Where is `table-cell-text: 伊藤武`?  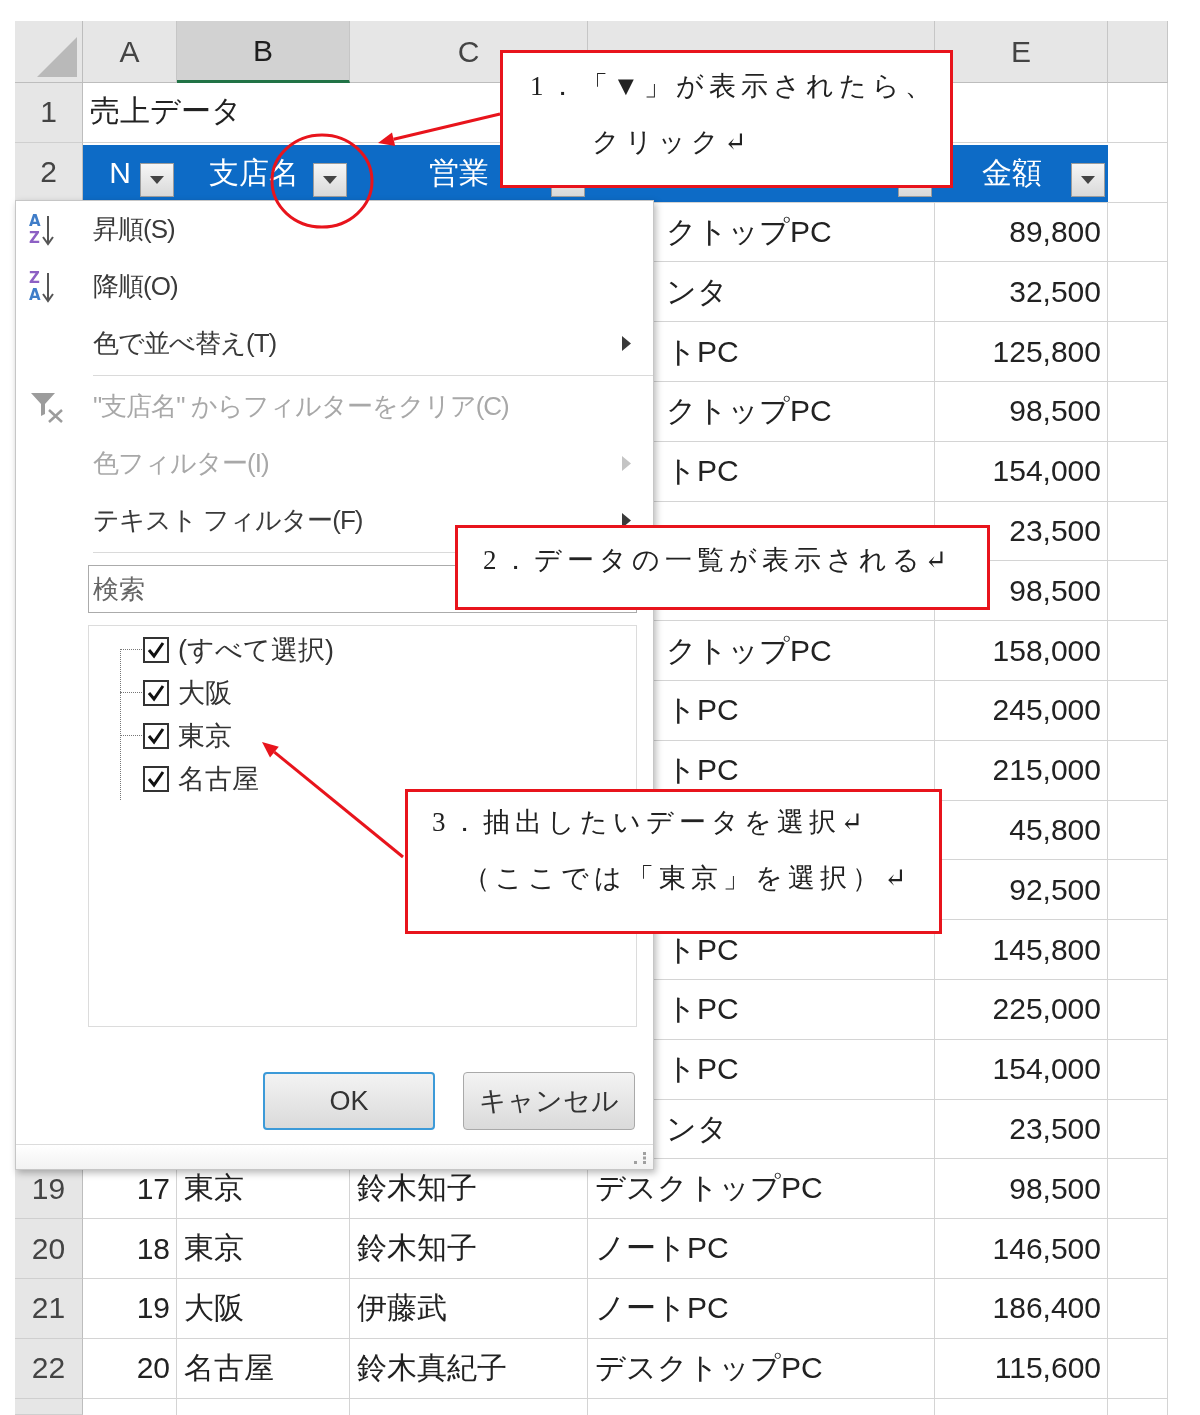
table-cell-text: 伊藤武 is located at coordinates (402, 1307).